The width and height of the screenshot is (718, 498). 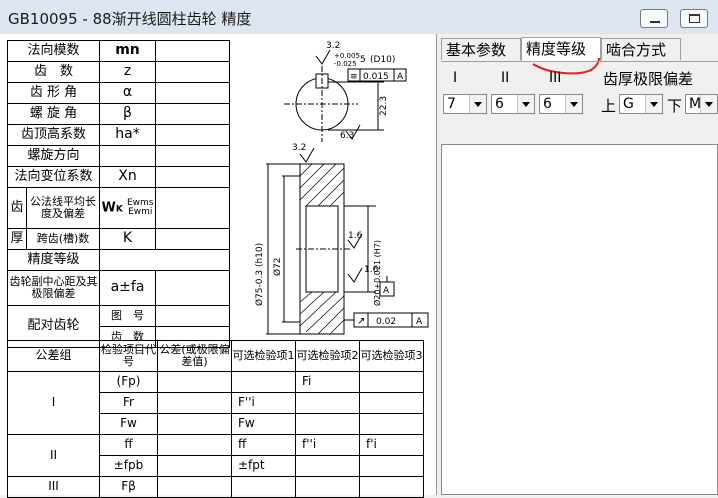 What do you see at coordinates (648, 79) in the screenshot?
I see `thickness-deviation-label: 齿厚极限偏差` at bounding box center [648, 79].